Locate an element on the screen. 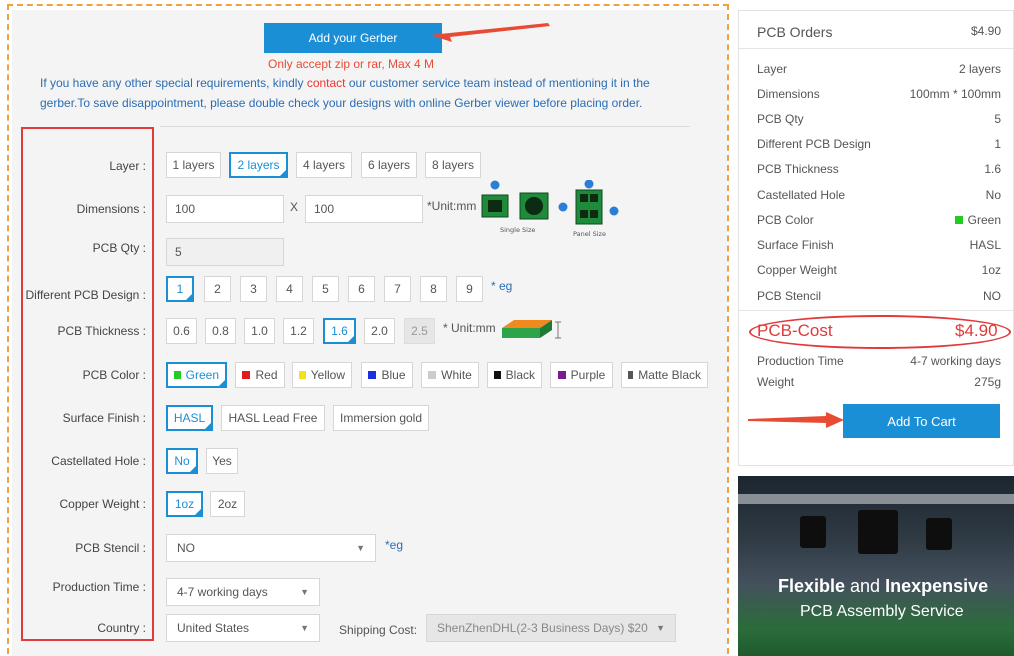 Image resolution: width=1014 pixels, height=656 pixels. upload-note: Only accept zip or rar, Max 4 M is located at coordinates (351, 64).